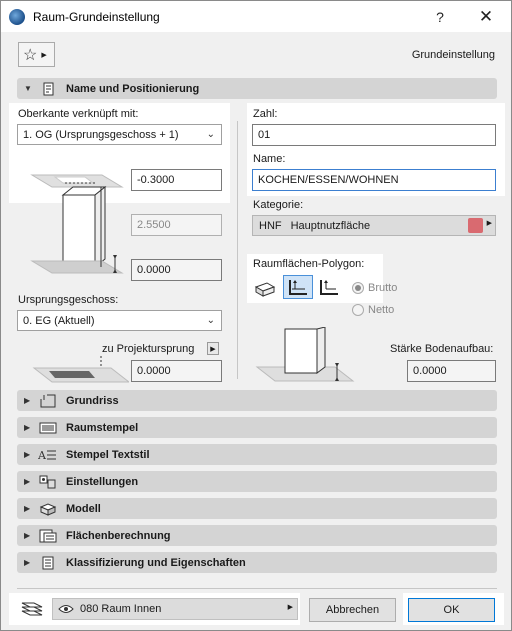 This screenshot has width=512, height=631. I want to click on gross-polygon-icon, so click(298, 287).